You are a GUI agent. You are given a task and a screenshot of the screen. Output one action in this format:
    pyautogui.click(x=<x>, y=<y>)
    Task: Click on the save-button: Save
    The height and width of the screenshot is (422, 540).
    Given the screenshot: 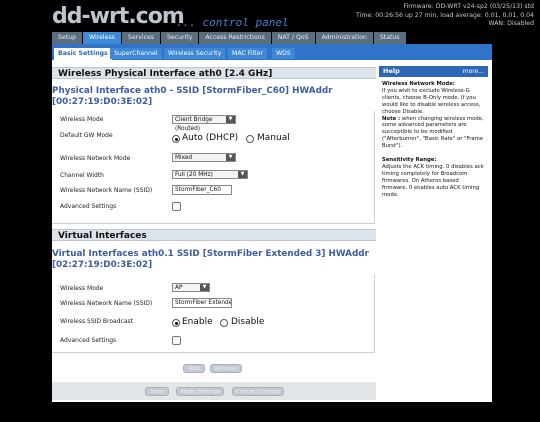 What is the action you would take?
    pyautogui.click(x=157, y=391)
    